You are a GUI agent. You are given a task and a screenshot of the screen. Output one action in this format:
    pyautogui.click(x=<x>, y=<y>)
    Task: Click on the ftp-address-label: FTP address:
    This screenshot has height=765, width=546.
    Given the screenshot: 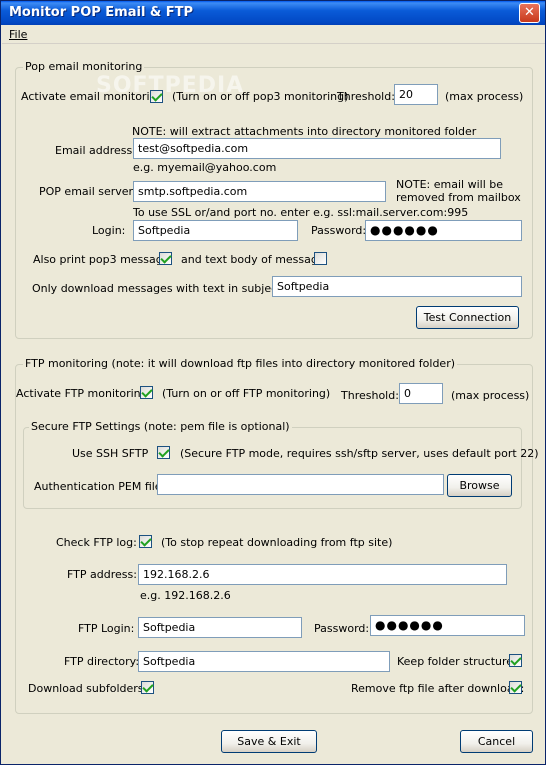 What is the action you would take?
    pyautogui.click(x=102, y=574)
    